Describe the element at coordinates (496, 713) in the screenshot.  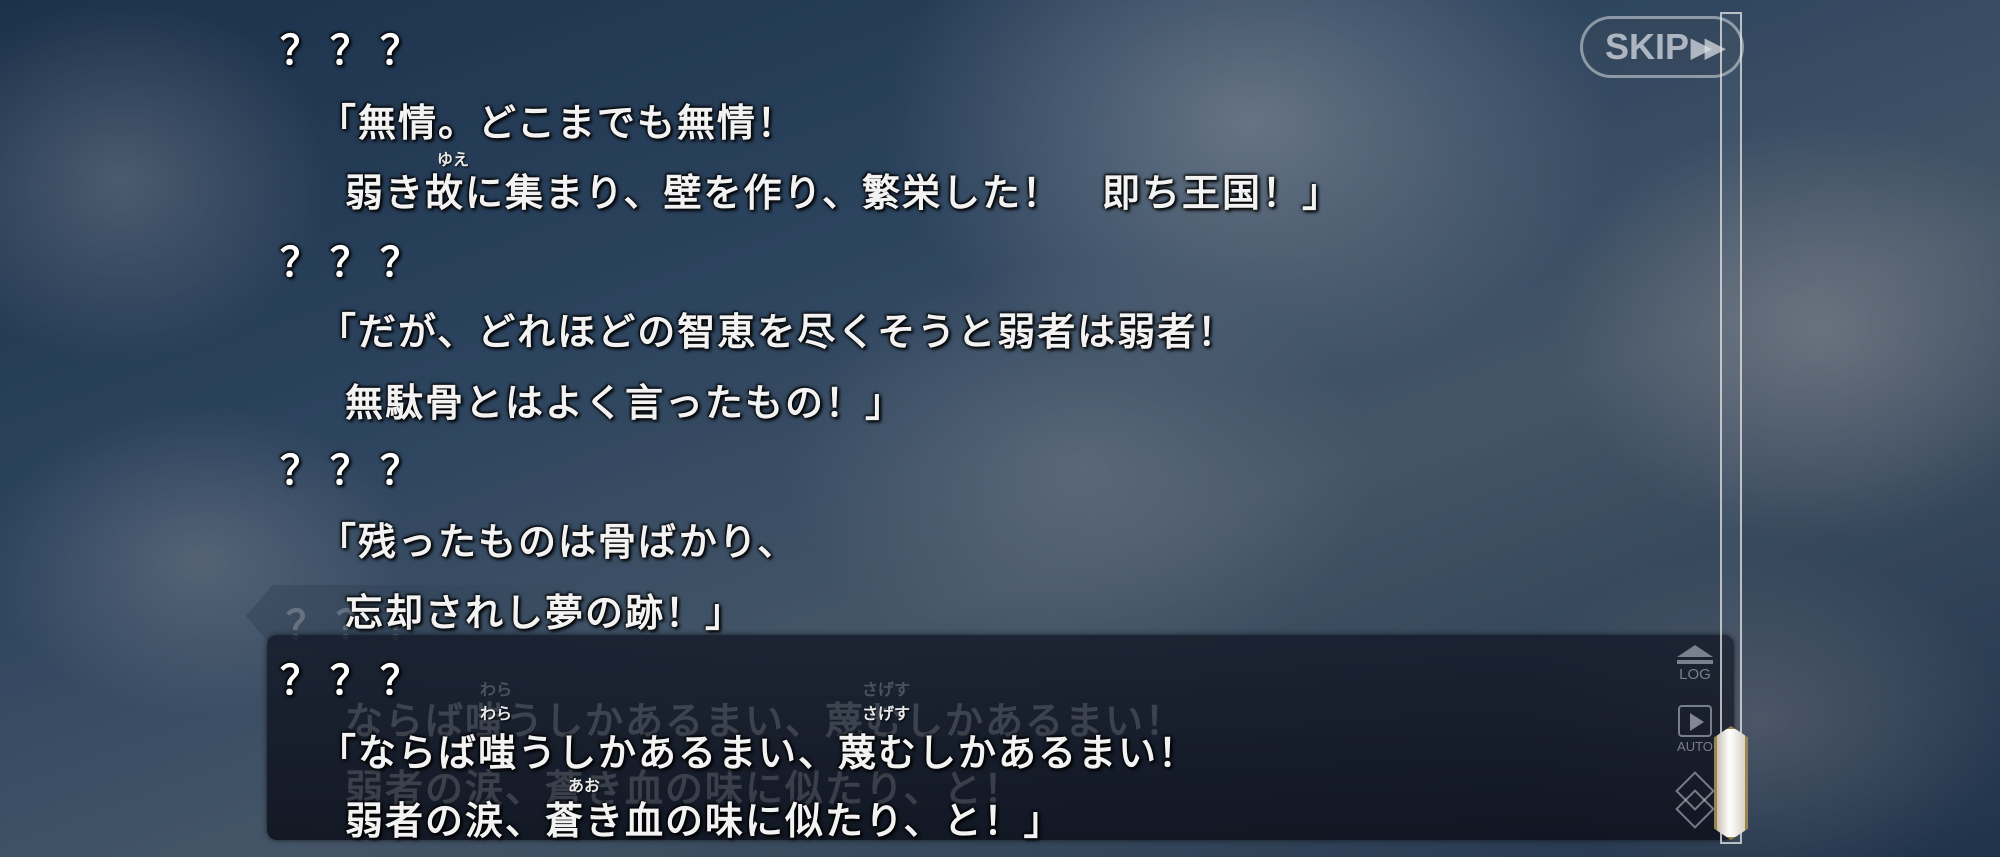
I see `ruby-text: わら` at that location.